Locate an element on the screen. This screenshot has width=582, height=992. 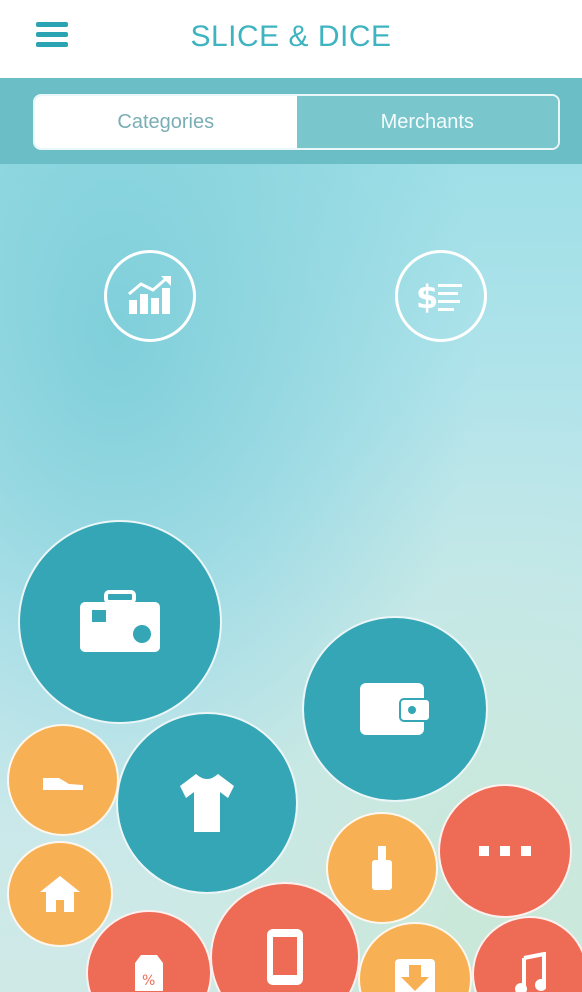
segment-bar: Categories Merchants is located at coordinates (291, 121).